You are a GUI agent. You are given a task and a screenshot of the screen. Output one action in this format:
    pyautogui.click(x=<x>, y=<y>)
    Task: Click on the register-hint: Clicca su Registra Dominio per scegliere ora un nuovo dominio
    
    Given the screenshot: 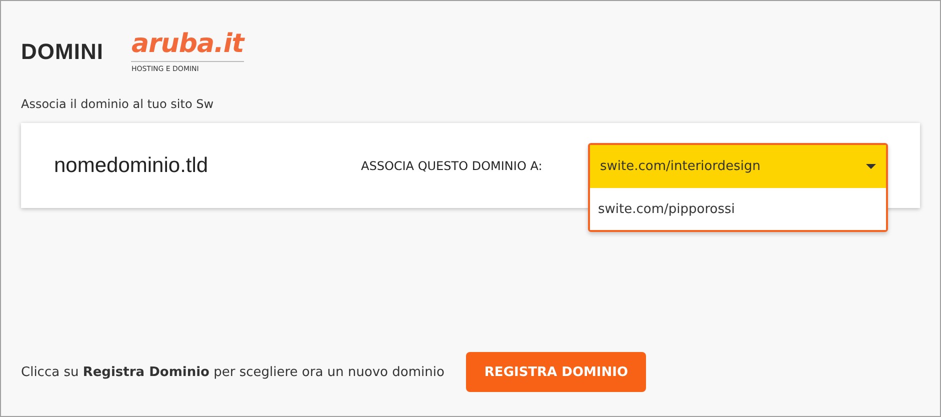 What is the action you would take?
    pyautogui.click(x=232, y=372)
    